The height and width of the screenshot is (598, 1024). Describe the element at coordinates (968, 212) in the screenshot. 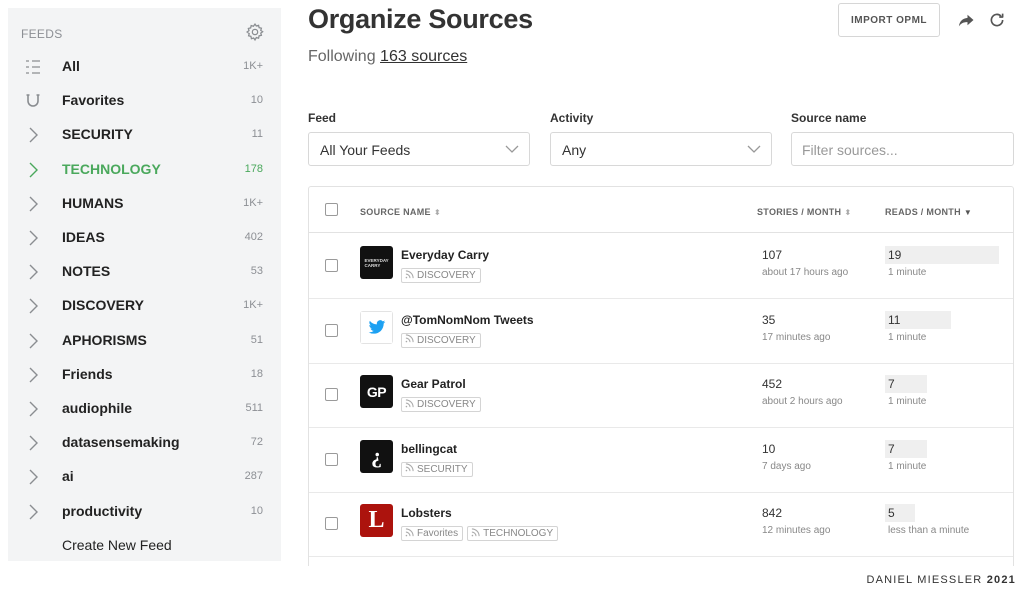

I see `sort-descending-icon: ▼` at that location.